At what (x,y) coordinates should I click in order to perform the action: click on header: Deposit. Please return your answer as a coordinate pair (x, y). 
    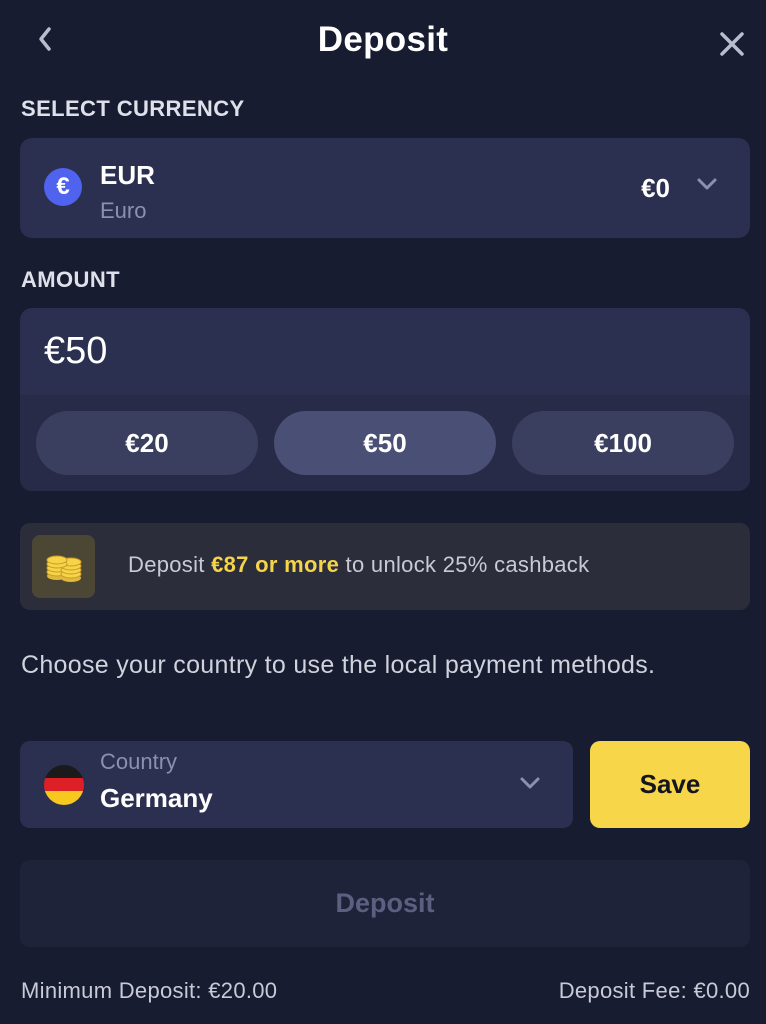
    Looking at the image, I should click on (383, 44).